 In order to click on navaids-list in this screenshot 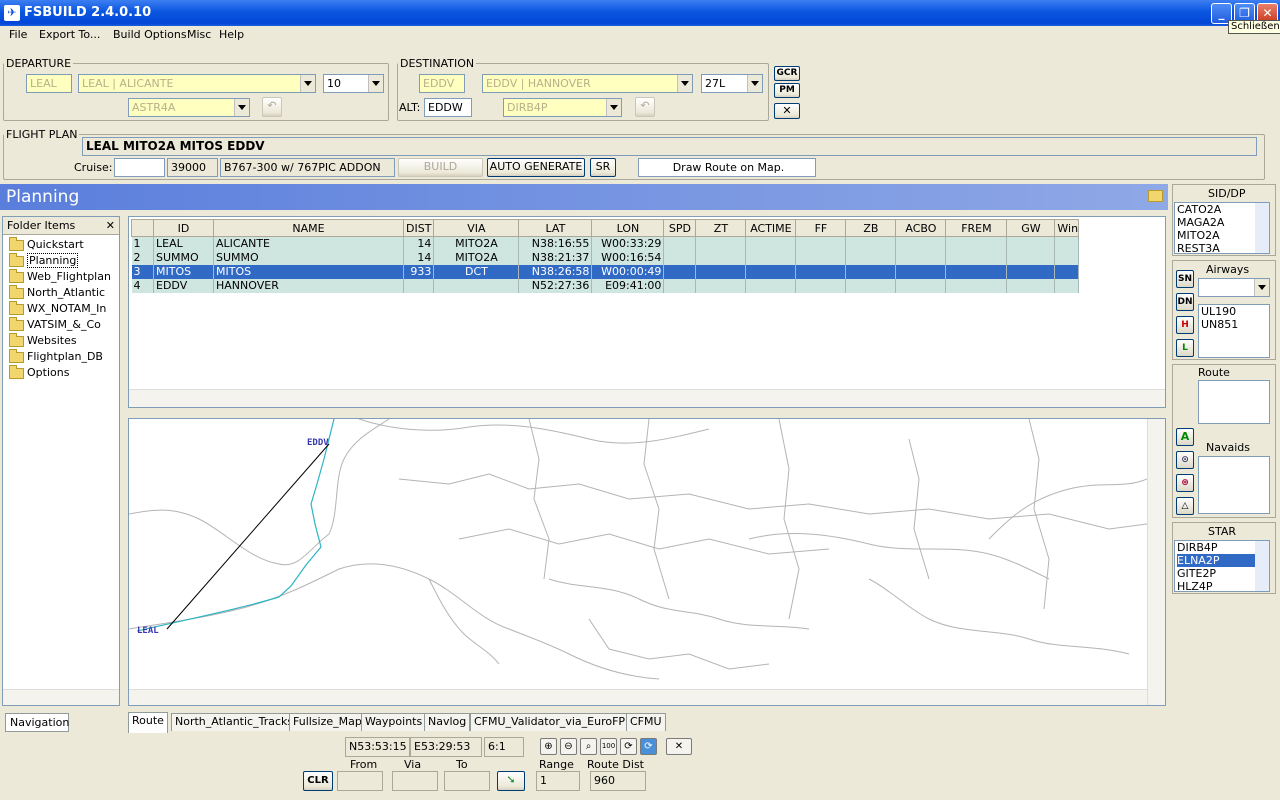, I will do `click(1234, 485)`.